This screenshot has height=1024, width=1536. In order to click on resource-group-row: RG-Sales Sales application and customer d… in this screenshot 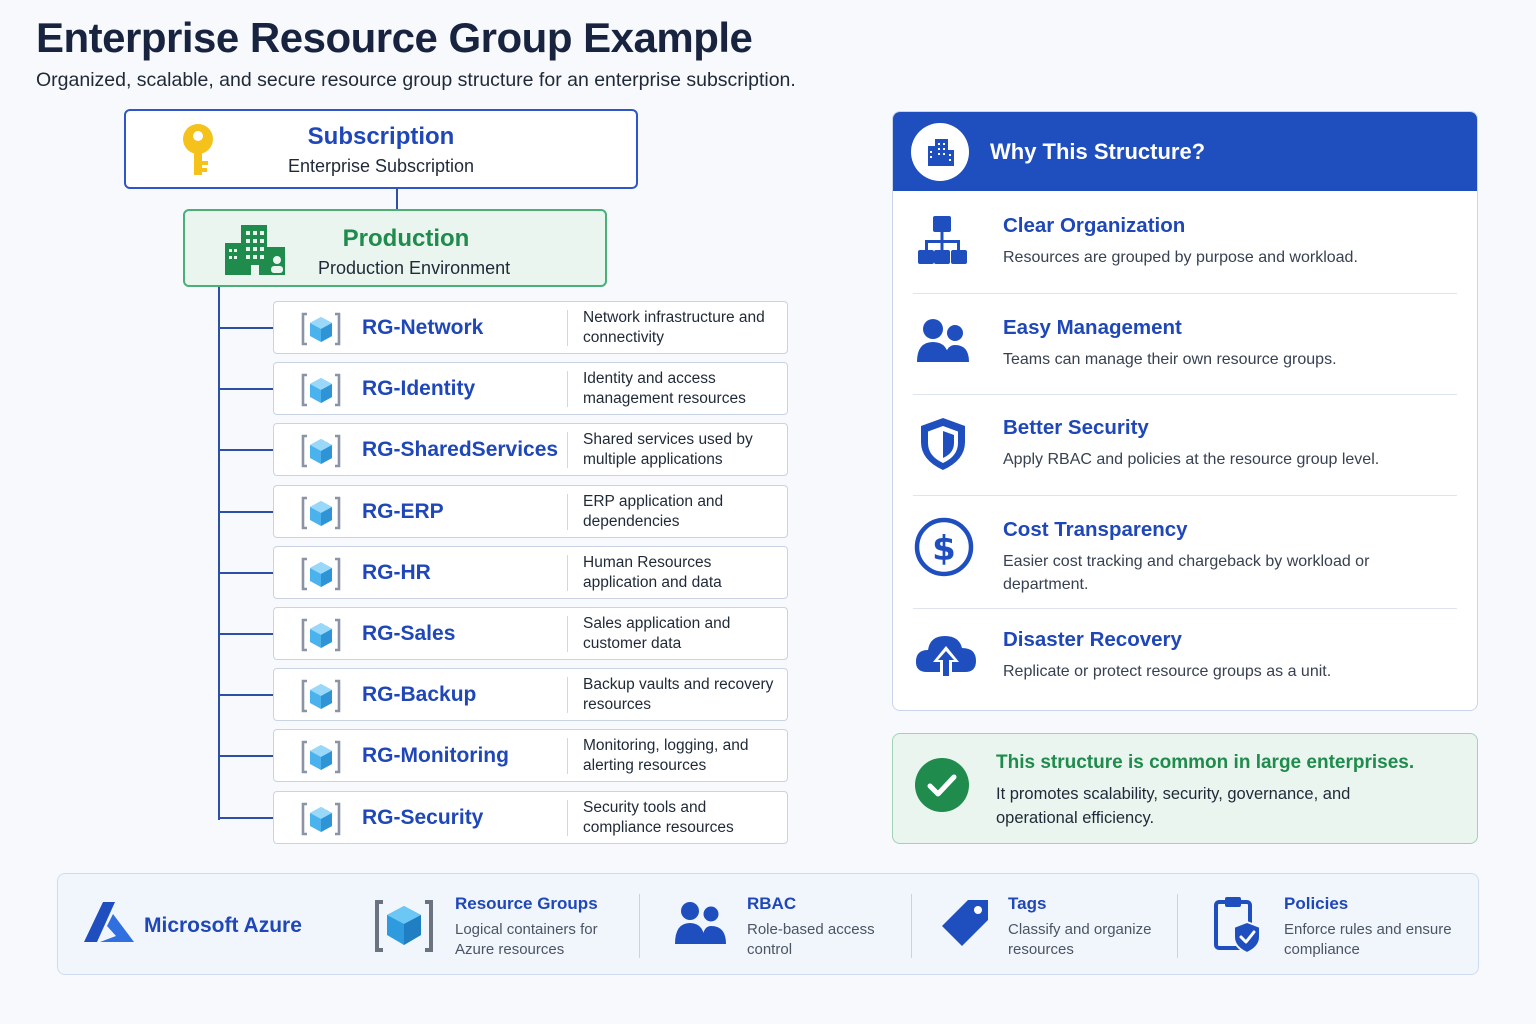, I will do `click(530, 633)`.